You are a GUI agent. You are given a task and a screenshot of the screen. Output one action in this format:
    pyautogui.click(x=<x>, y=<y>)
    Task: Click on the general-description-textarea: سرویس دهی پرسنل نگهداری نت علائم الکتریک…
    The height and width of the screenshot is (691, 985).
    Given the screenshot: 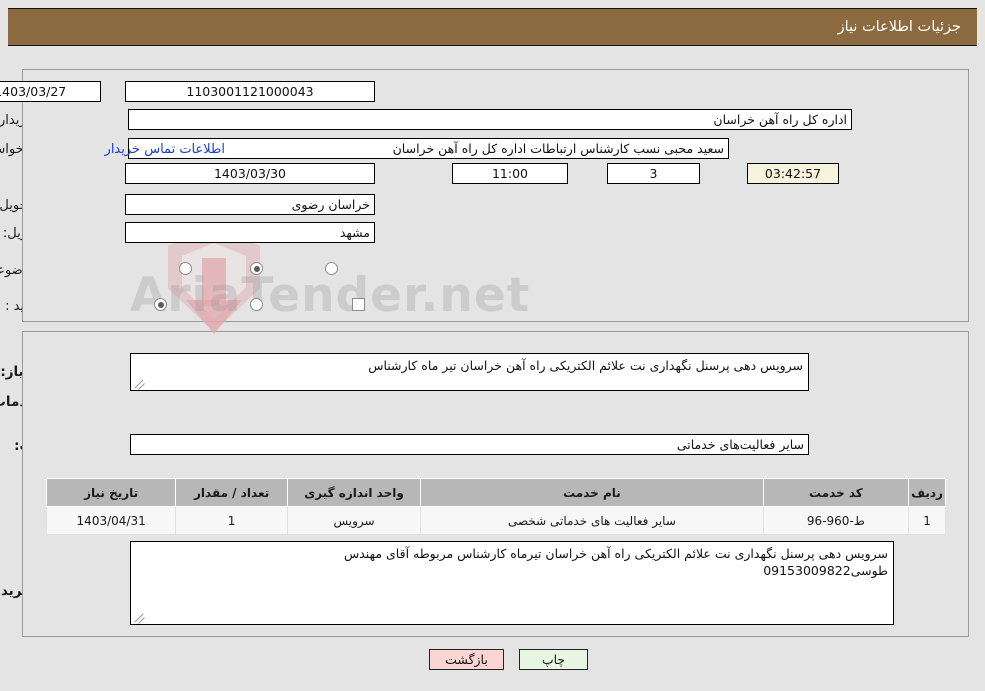 What is the action you would take?
    pyautogui.click(x=469, y=372)
    